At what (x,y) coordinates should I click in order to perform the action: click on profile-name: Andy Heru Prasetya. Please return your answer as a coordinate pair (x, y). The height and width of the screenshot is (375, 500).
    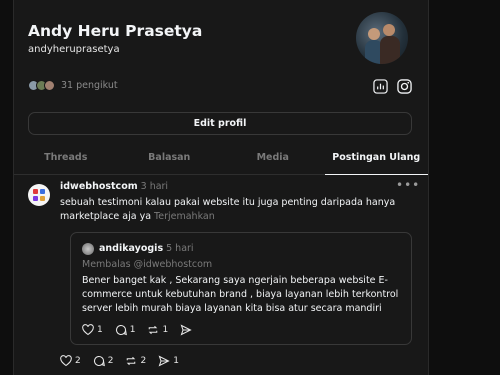
    Looking at the image, I should click on (115, 31).